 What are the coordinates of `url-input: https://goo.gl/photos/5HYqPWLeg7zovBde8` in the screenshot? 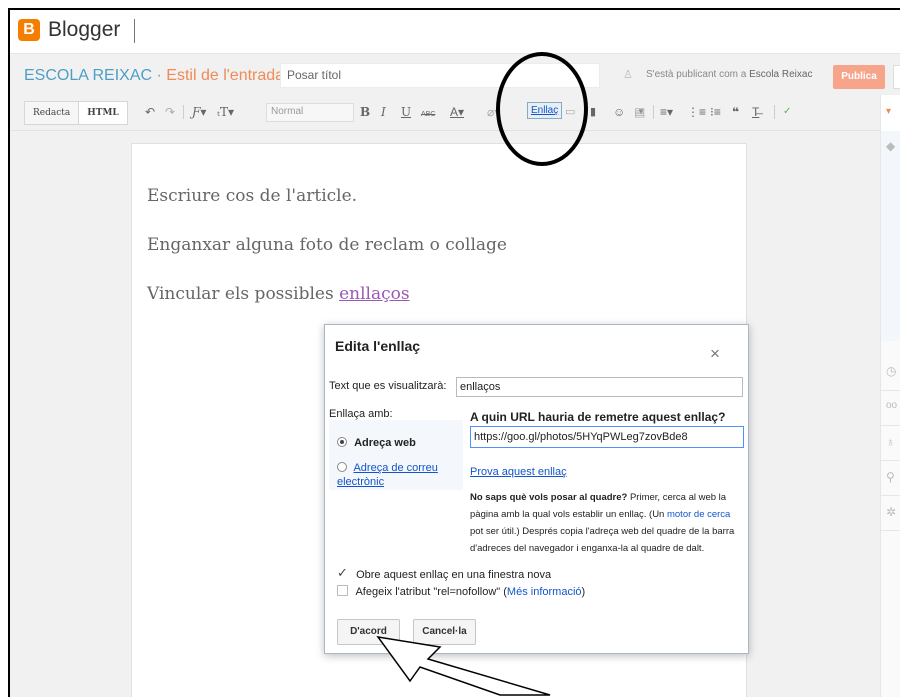 It's located at (607, 437).